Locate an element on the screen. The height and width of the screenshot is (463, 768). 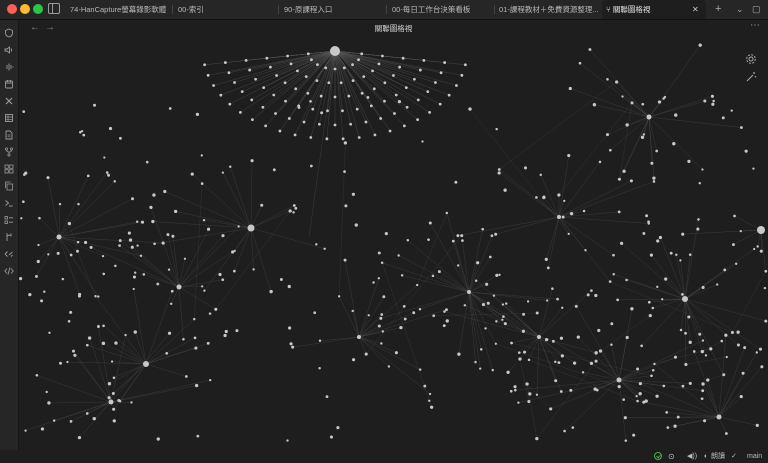
magic-wand-icon is located at coordinates (751, 76).